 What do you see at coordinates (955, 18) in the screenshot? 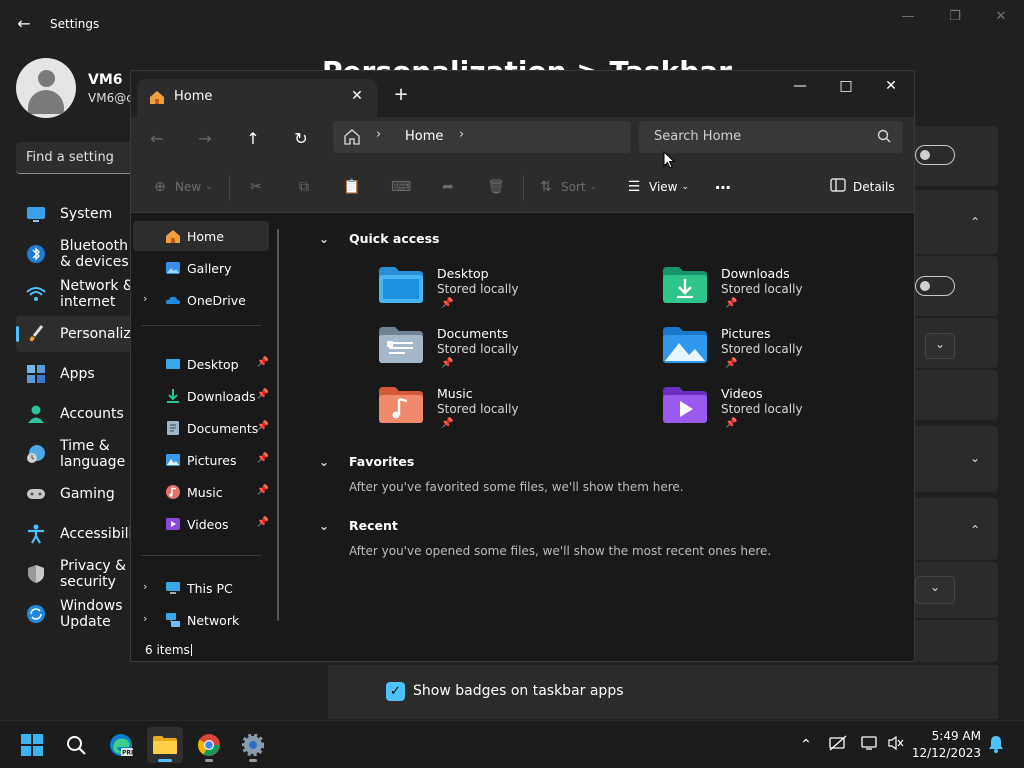
I see `restore-button: ❐` at bounding box center [955, 18].